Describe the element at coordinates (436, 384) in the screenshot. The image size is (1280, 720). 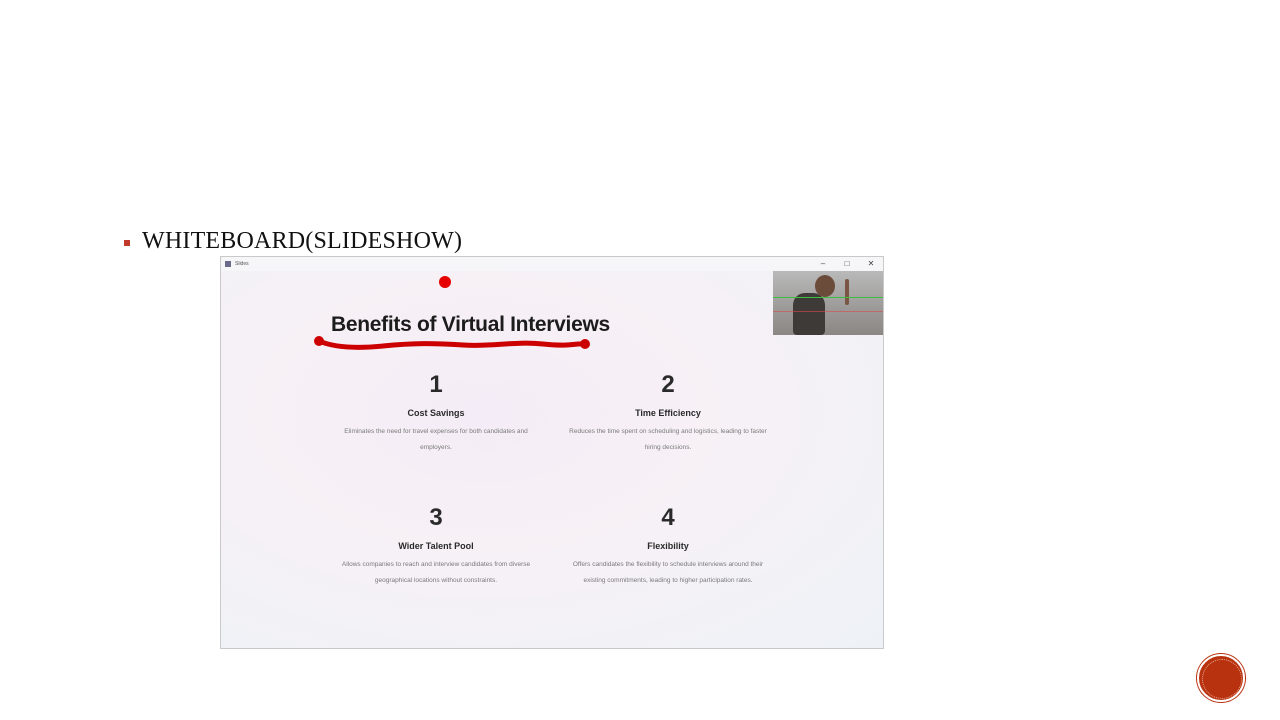
I see `benefit-number: 1` at that location.